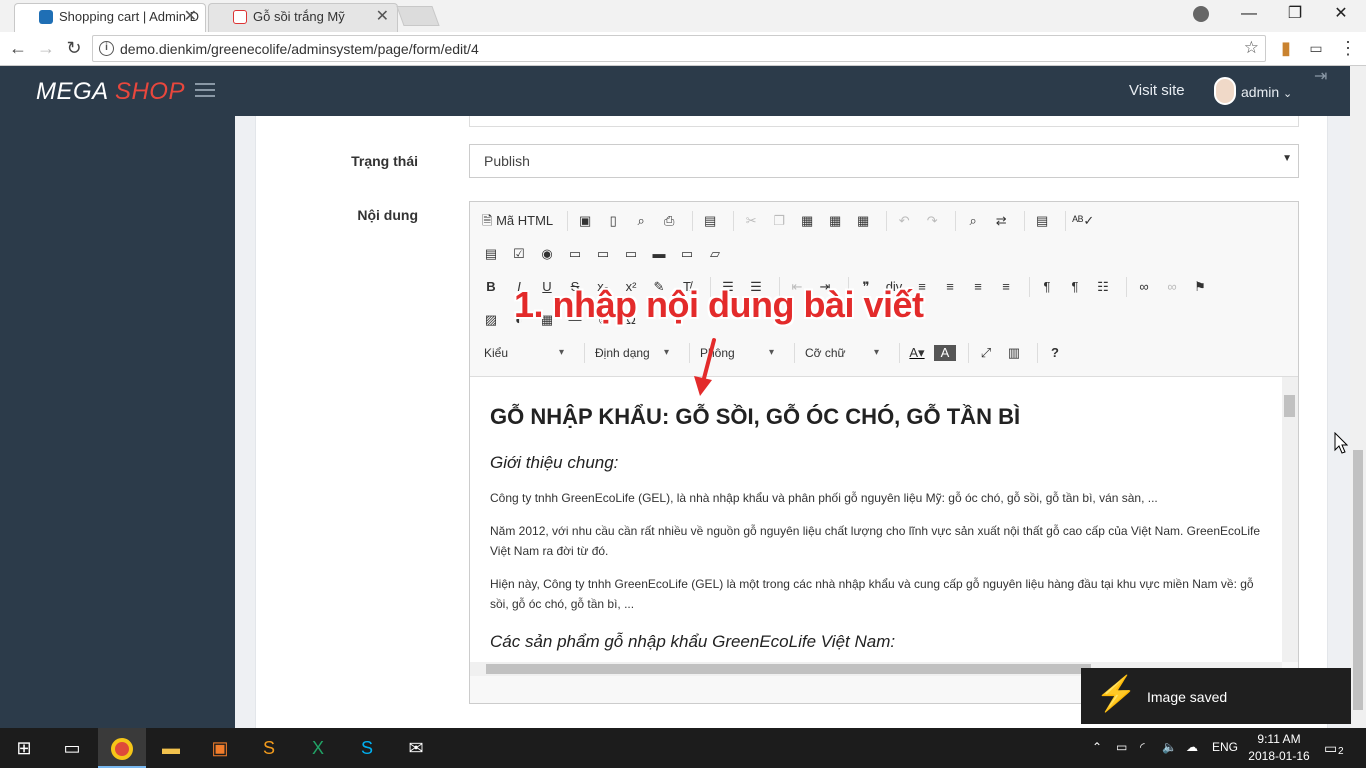 This screenshot has width=1366, height=768. I want to click on cast-icon: ▭, so click(1316, 48).